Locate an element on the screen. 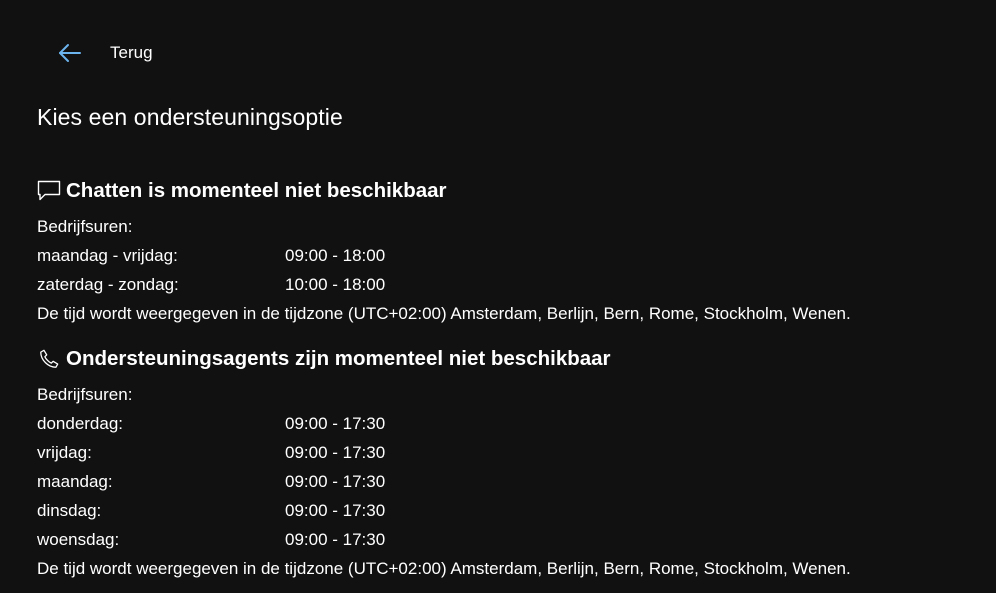 This screenshot has height=593, width=996. chat-hours-row: maandag - vrijdag: 09:00 - 18:00 is located at coordinates (507, 255).